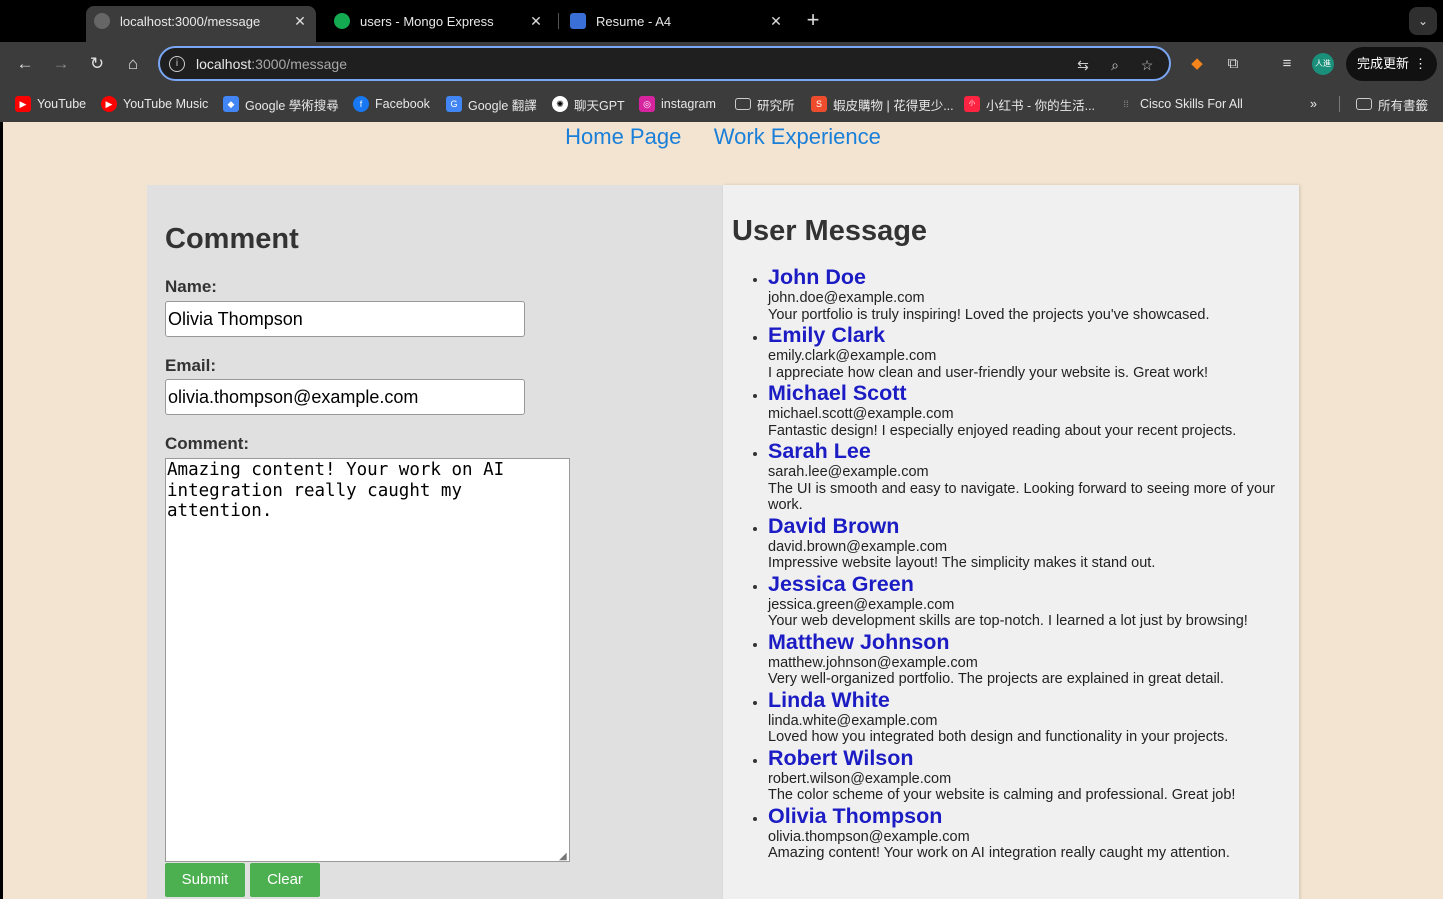  I want to click on bookmark-label: Facebook, so click(402, 104).